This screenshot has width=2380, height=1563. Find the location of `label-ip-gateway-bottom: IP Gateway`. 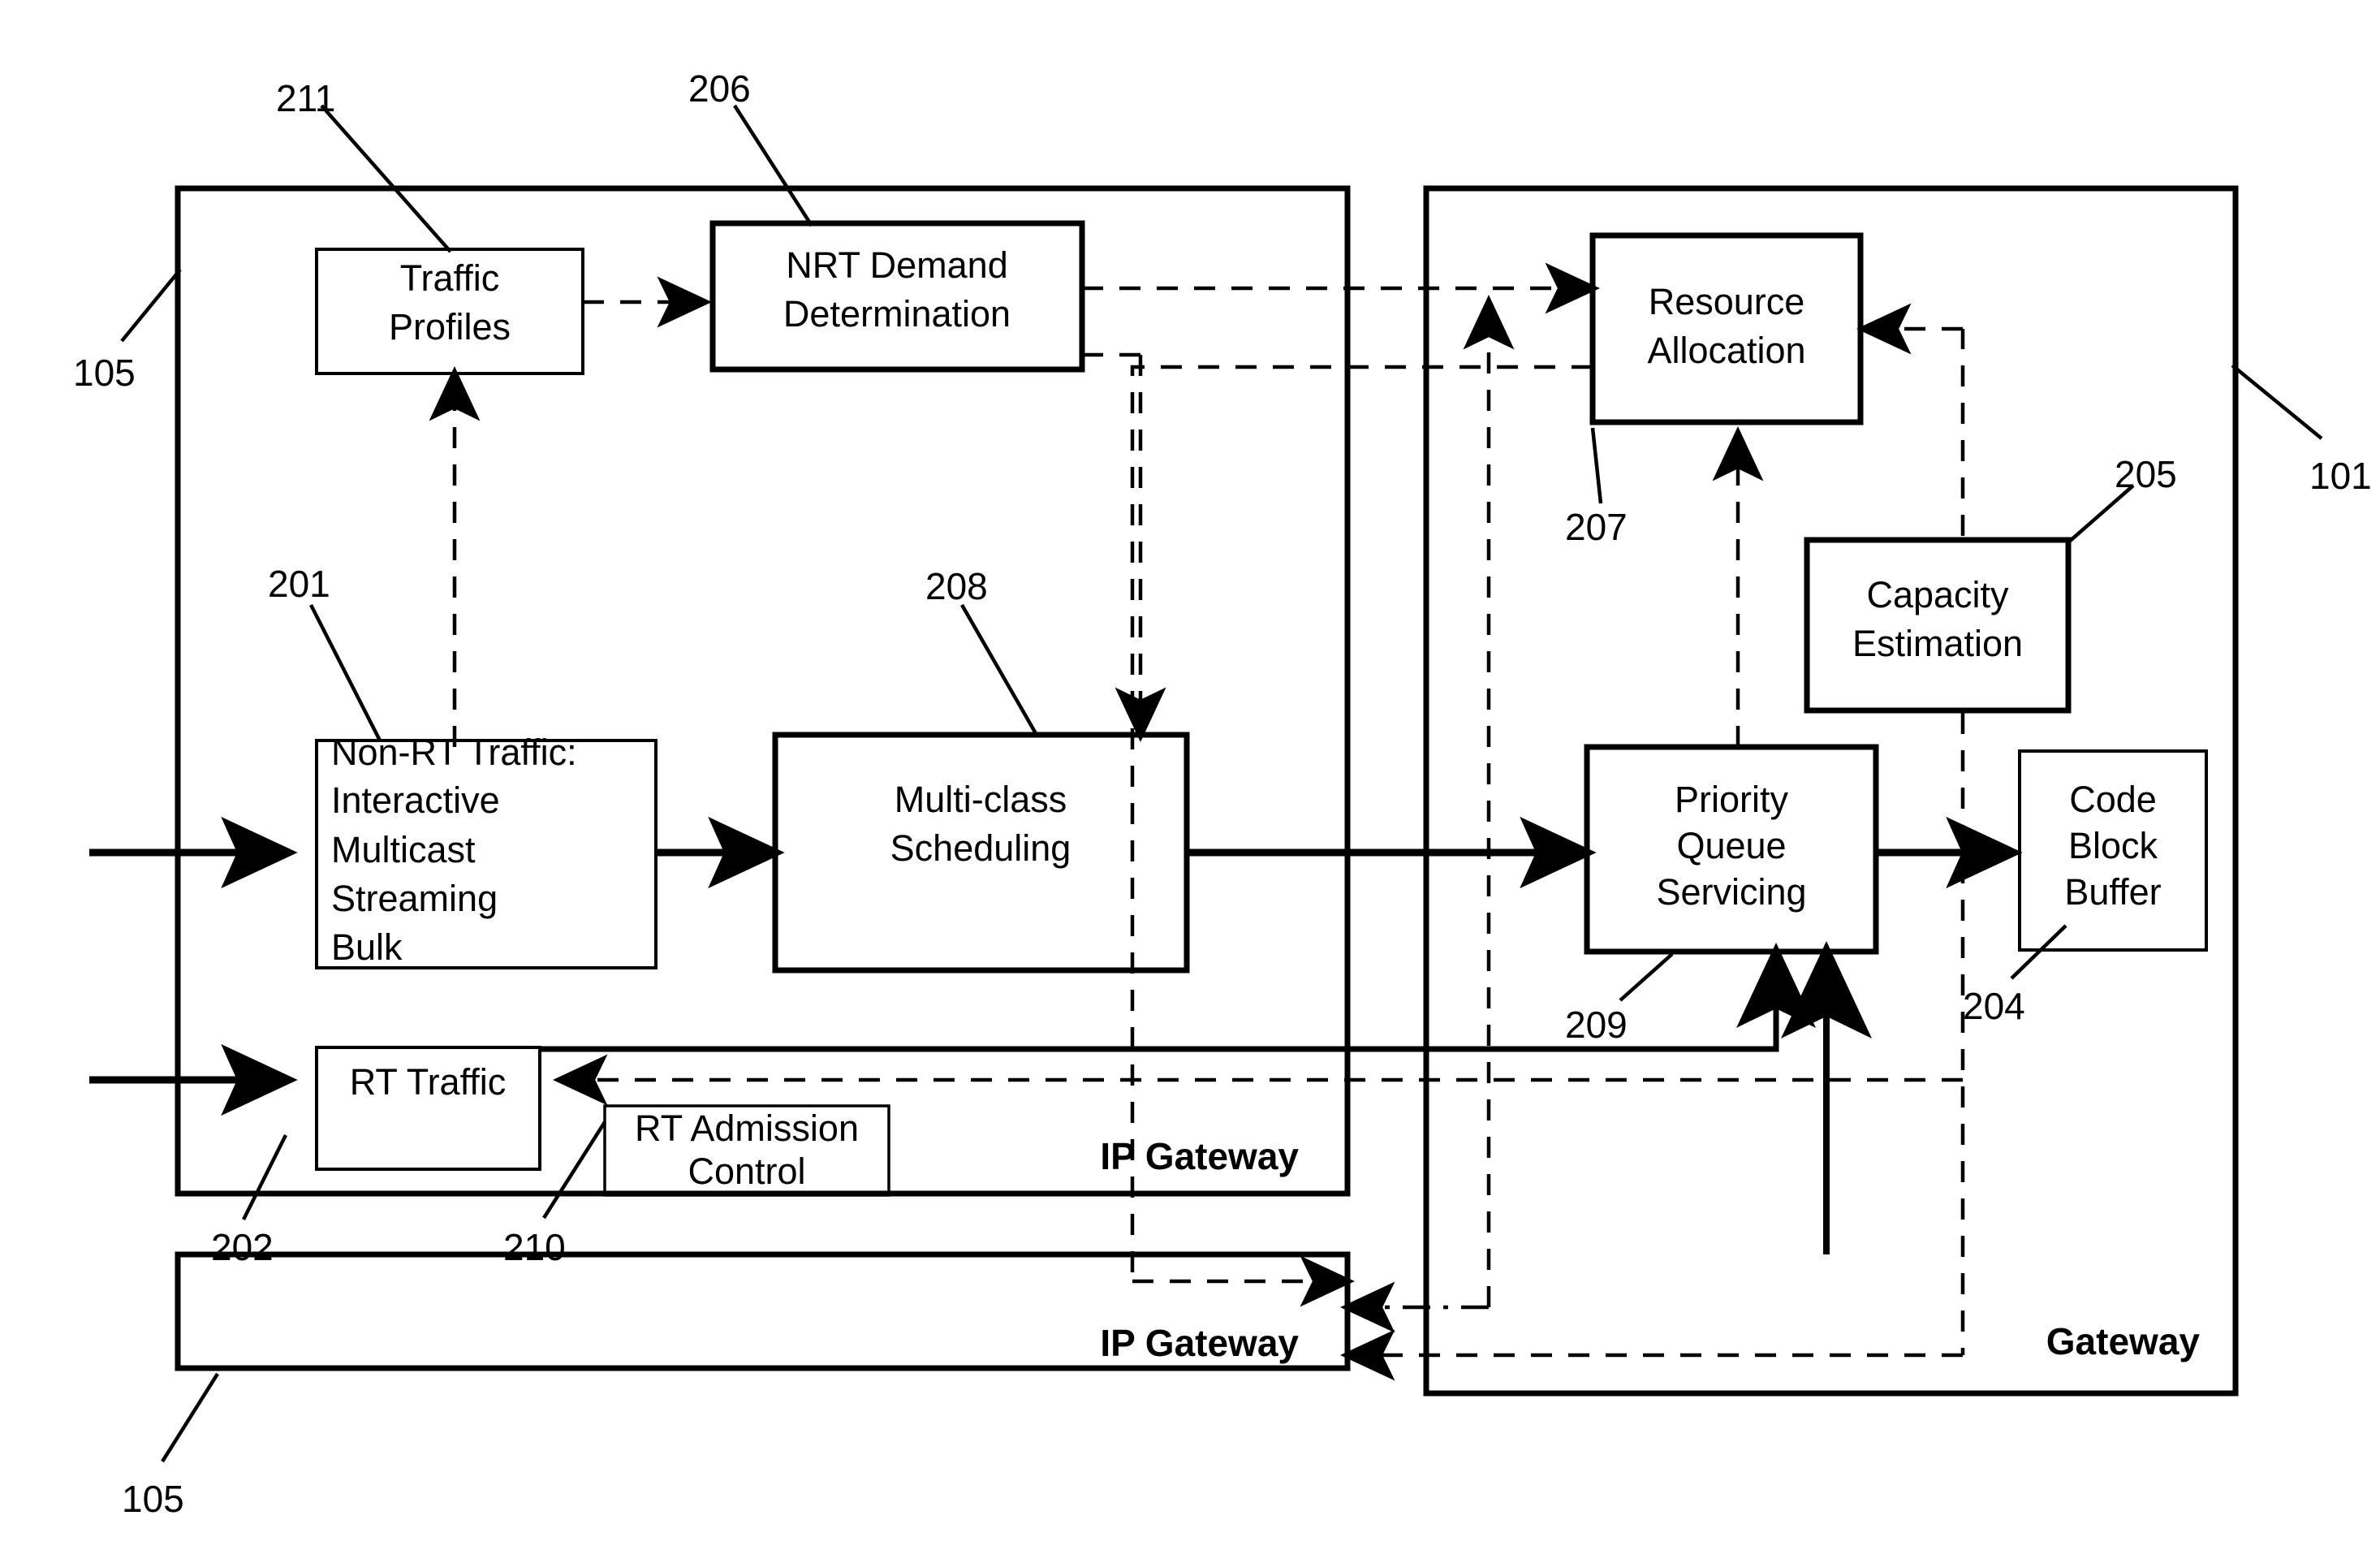

label-ip-gateway-bottom: IP Gateway is located at coordinates (1199, 1343).